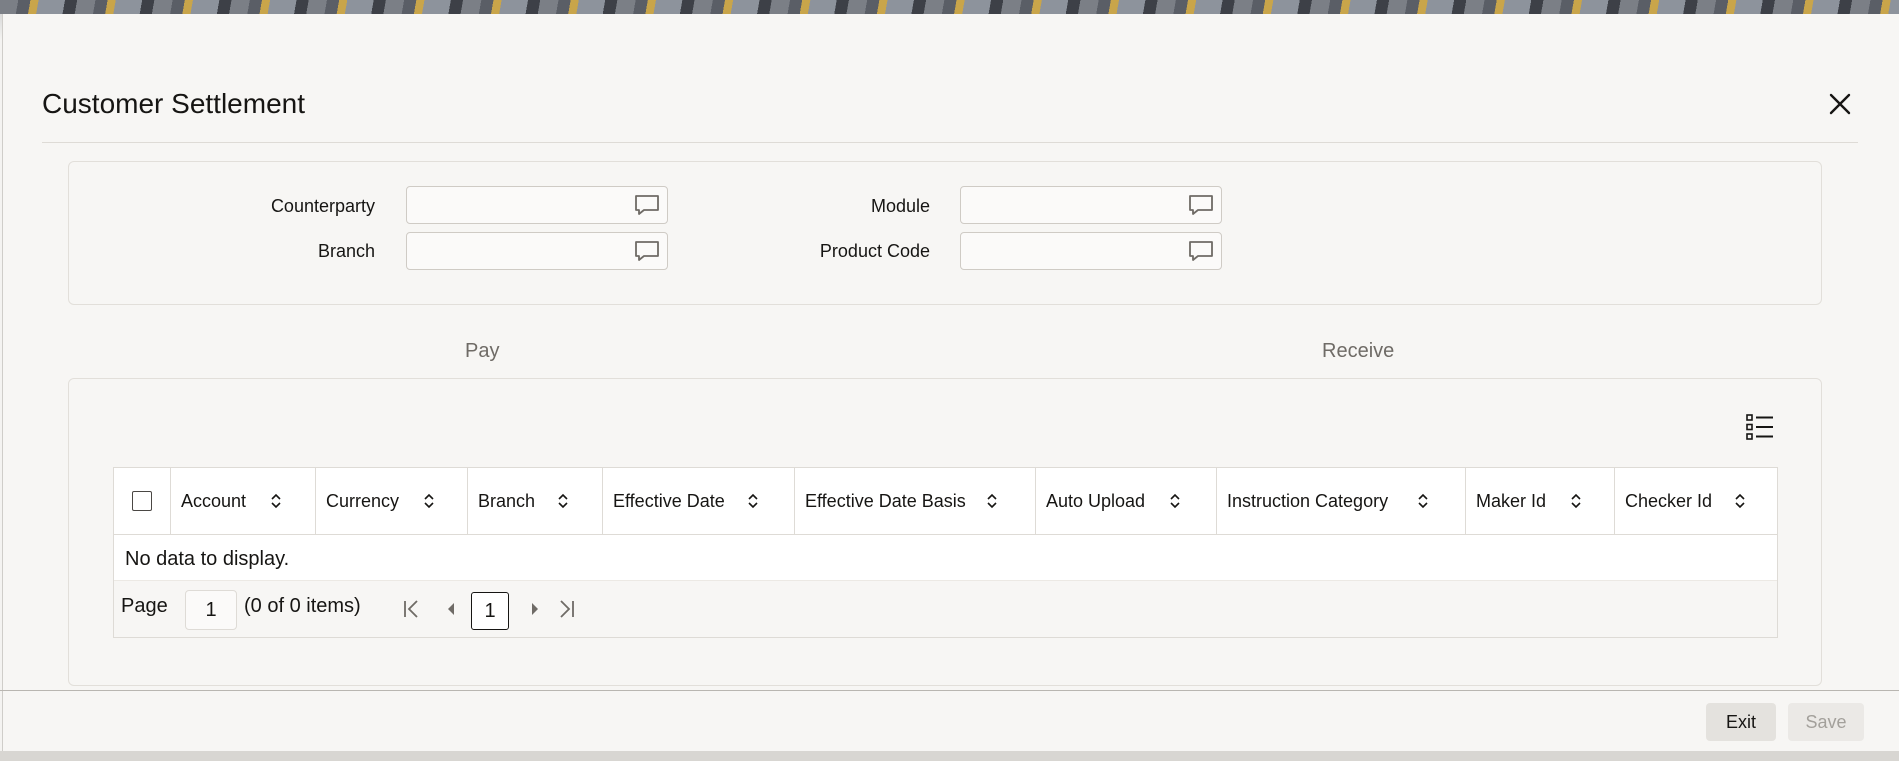 The height and width of the screenshot is (761, 1899). Describe the element at coordinates (507, 500) in the screenshot. I see `column-label: Branch` at that location.